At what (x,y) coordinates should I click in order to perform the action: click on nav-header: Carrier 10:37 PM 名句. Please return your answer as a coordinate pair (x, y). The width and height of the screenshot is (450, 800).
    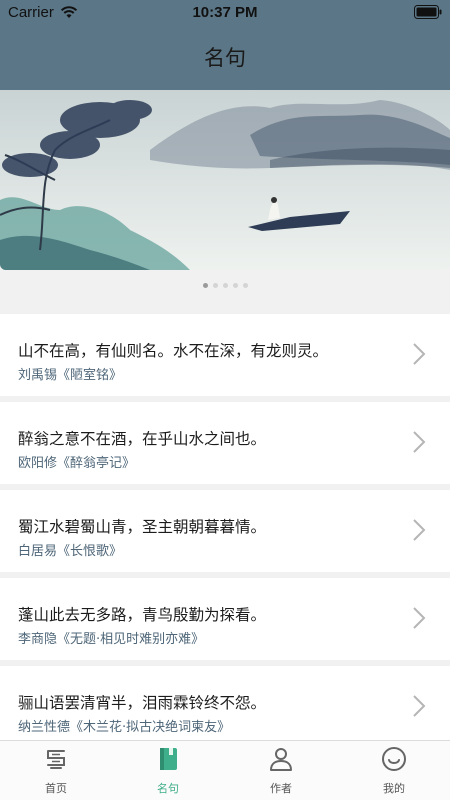
    Looking at the image, I should click on (225, 45).